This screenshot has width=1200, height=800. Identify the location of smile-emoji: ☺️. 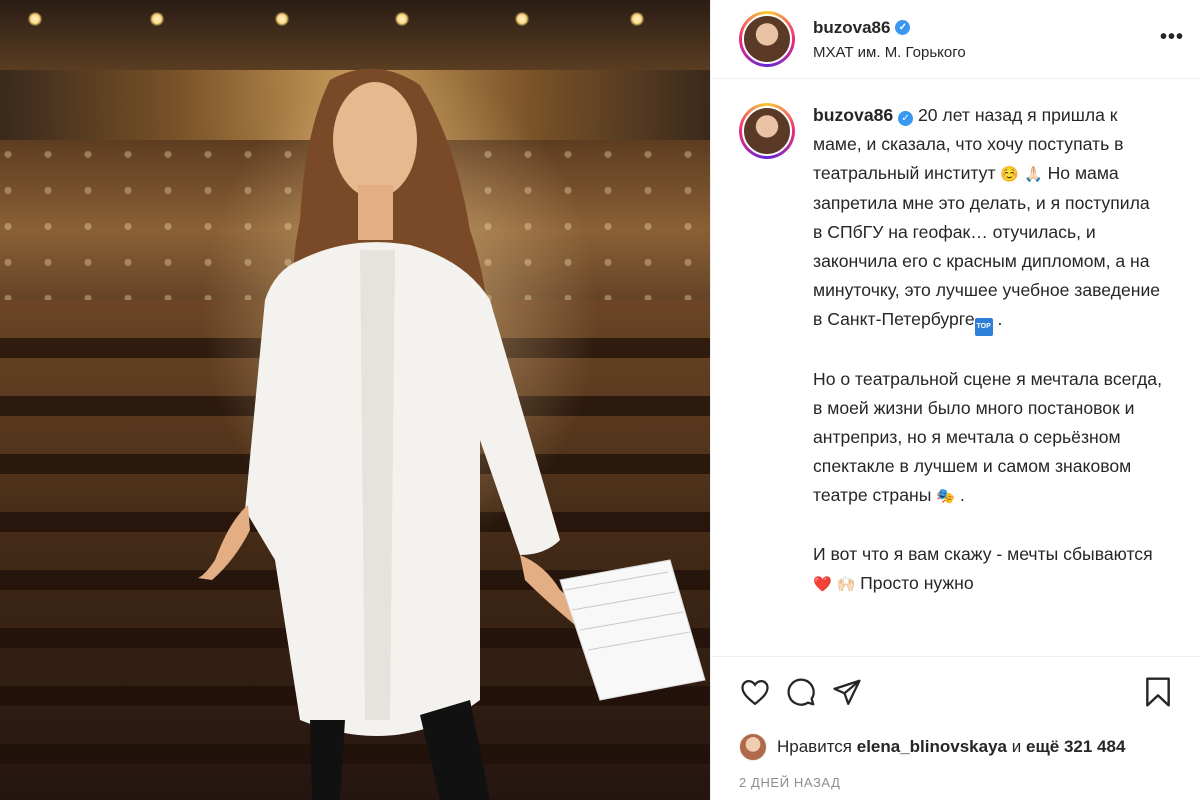
(1010, 174).